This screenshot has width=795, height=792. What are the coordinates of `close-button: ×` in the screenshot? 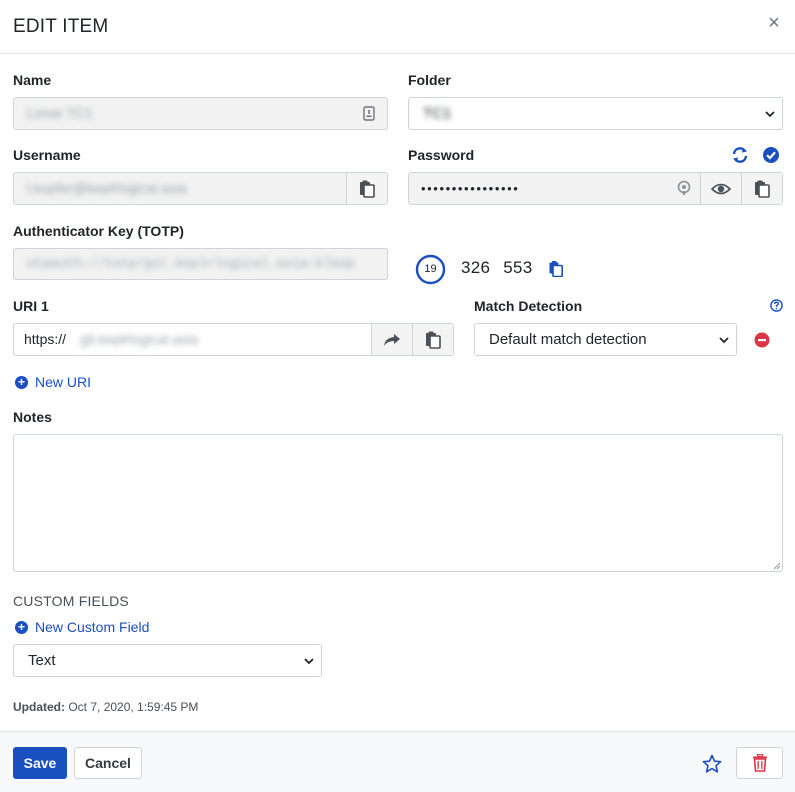 It's located at (774, 23).